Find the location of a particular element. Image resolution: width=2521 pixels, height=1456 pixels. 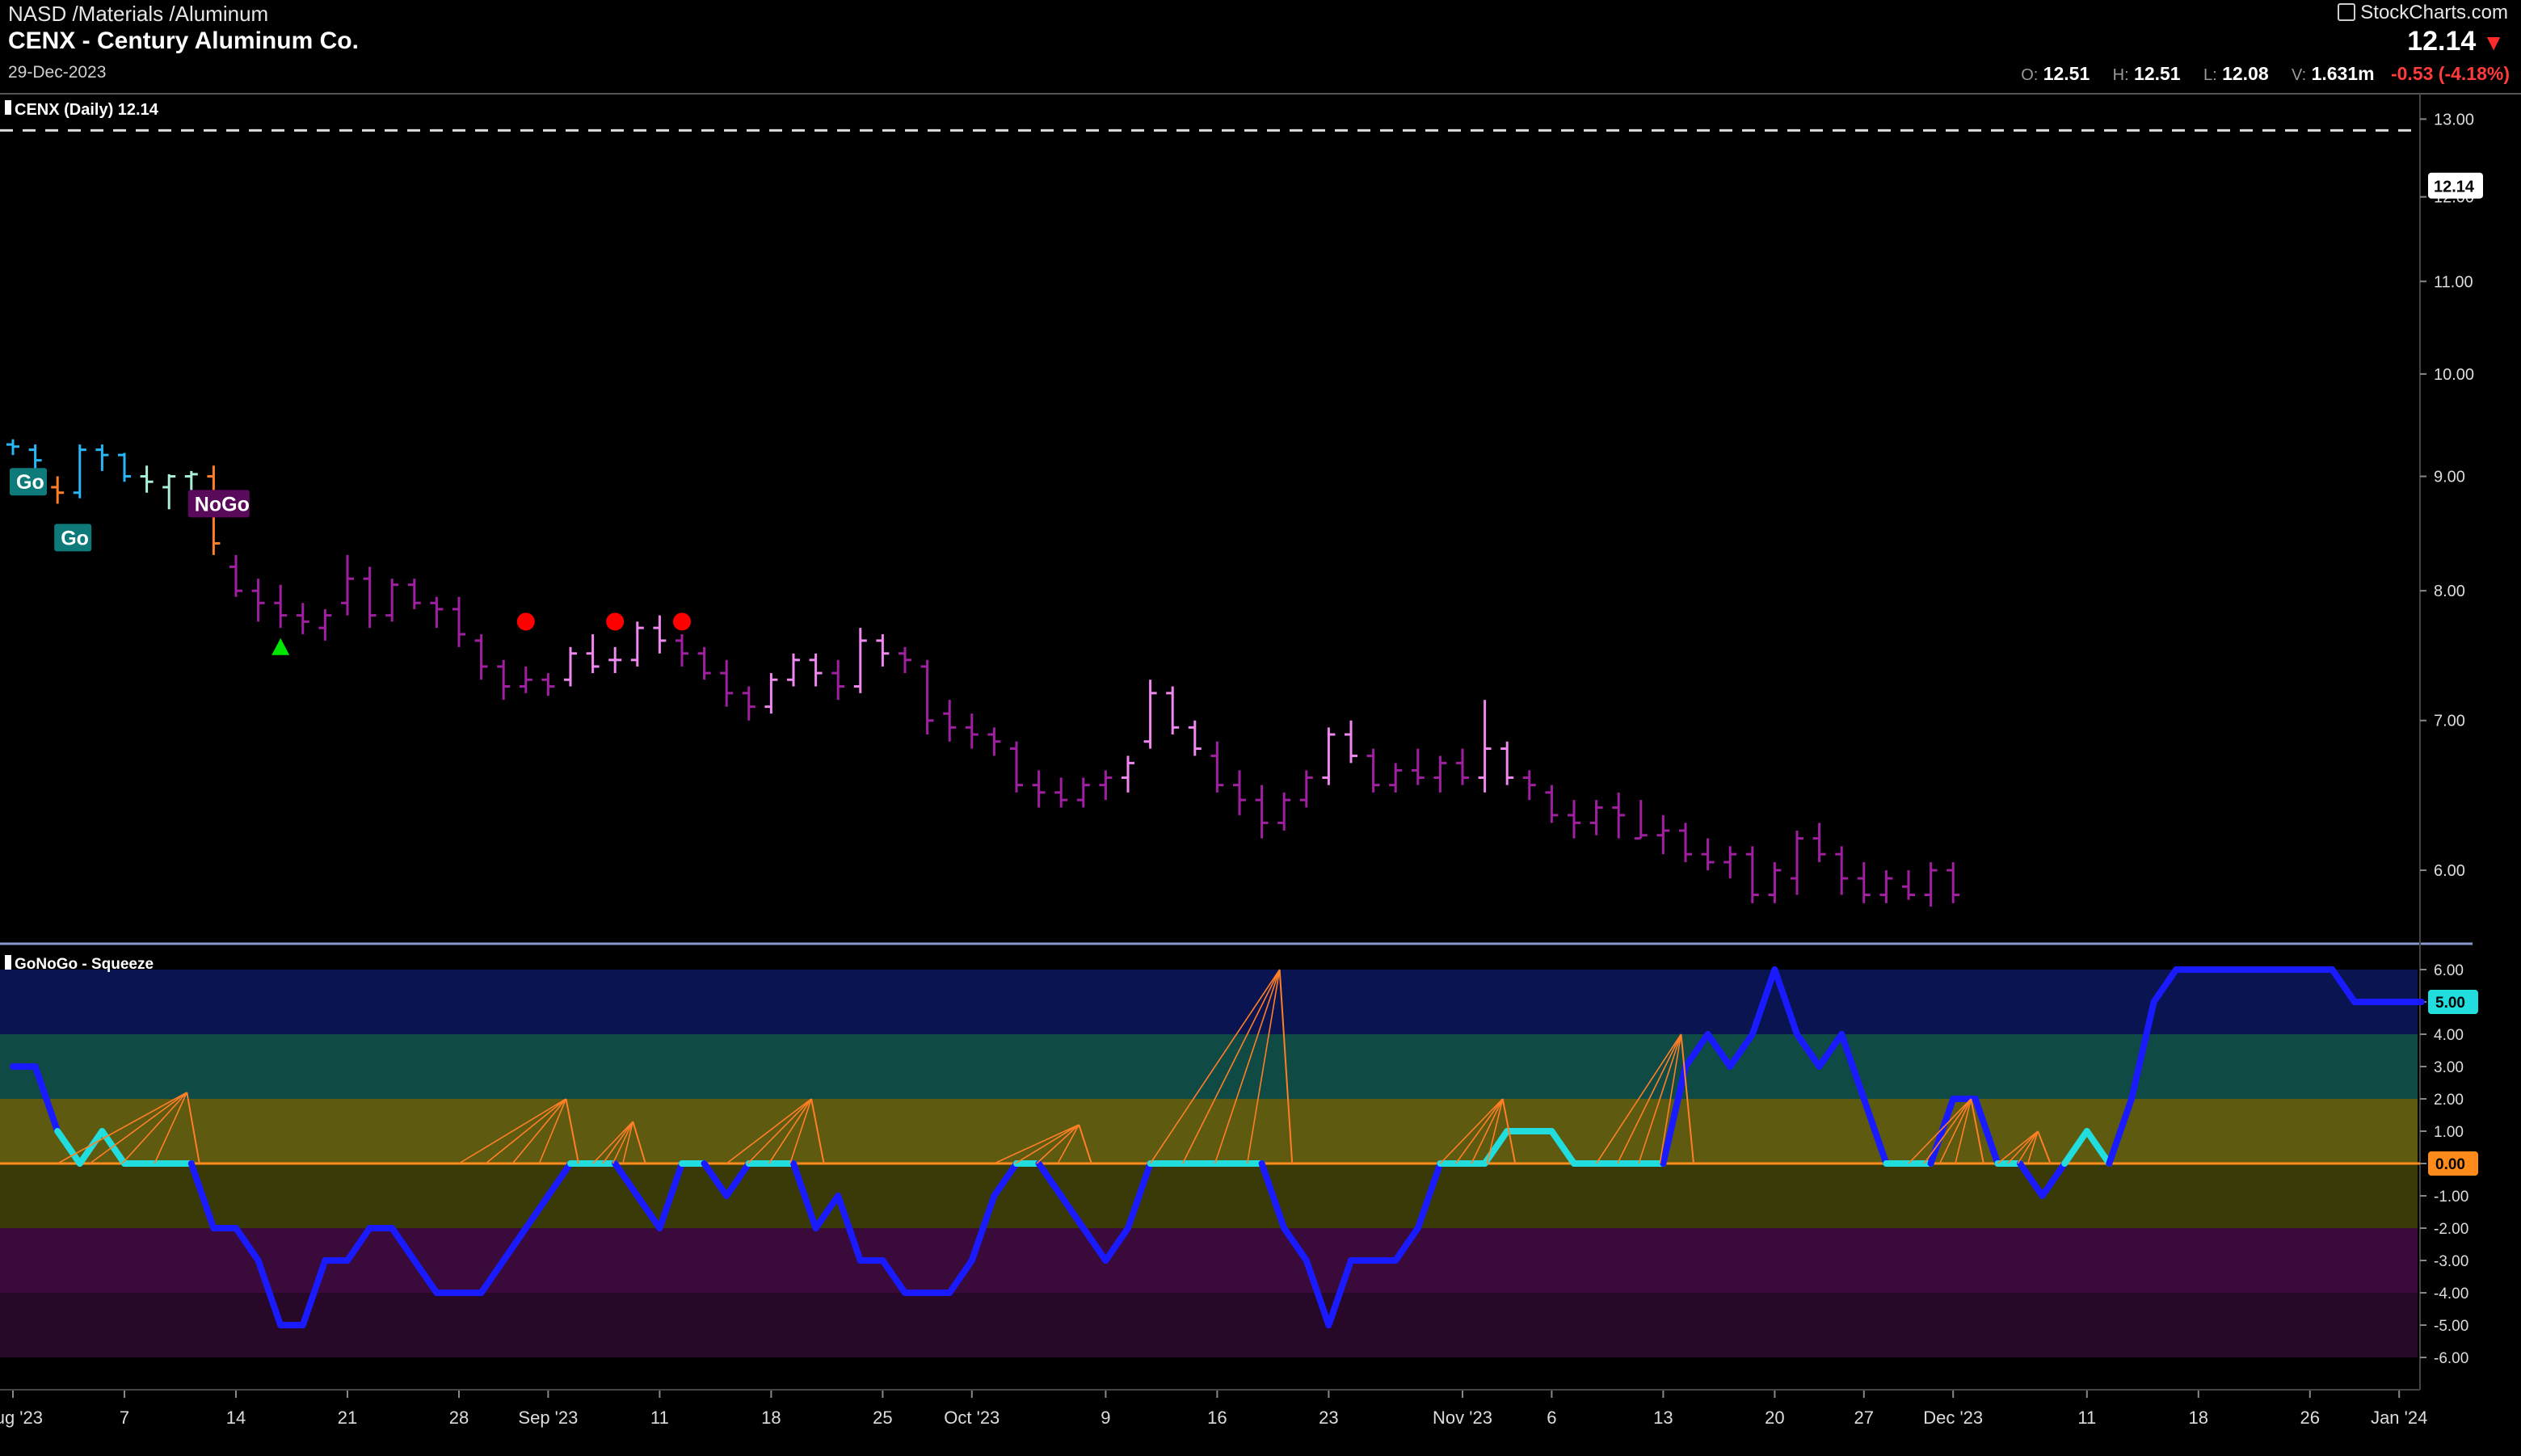

osc-y-tick-label: -3.00 is located at coordinates (2451, 1261).